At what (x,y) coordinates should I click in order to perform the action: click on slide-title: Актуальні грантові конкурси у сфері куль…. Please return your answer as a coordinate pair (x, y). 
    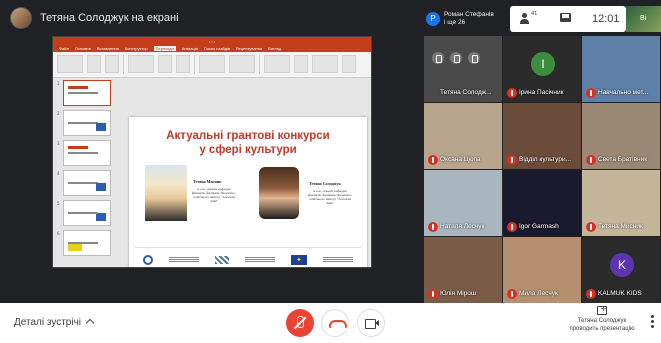
    Looking at the image, I should click on (248, 143).